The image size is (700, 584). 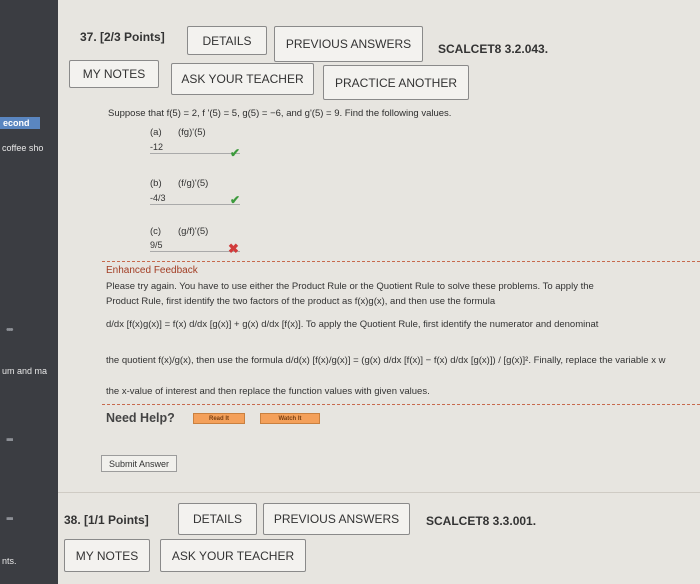 What do you see at coordinates (156, 231) in the screenshot?
I see `part-c-label: (c)` at bounding box center [156, 231].